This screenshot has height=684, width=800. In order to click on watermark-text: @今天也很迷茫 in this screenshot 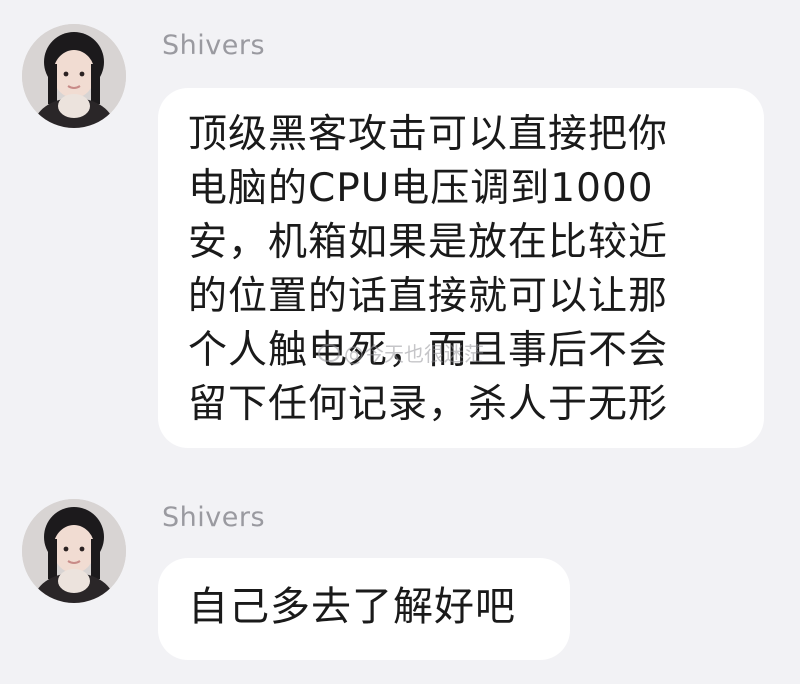, I will do `click(414, 354)`.